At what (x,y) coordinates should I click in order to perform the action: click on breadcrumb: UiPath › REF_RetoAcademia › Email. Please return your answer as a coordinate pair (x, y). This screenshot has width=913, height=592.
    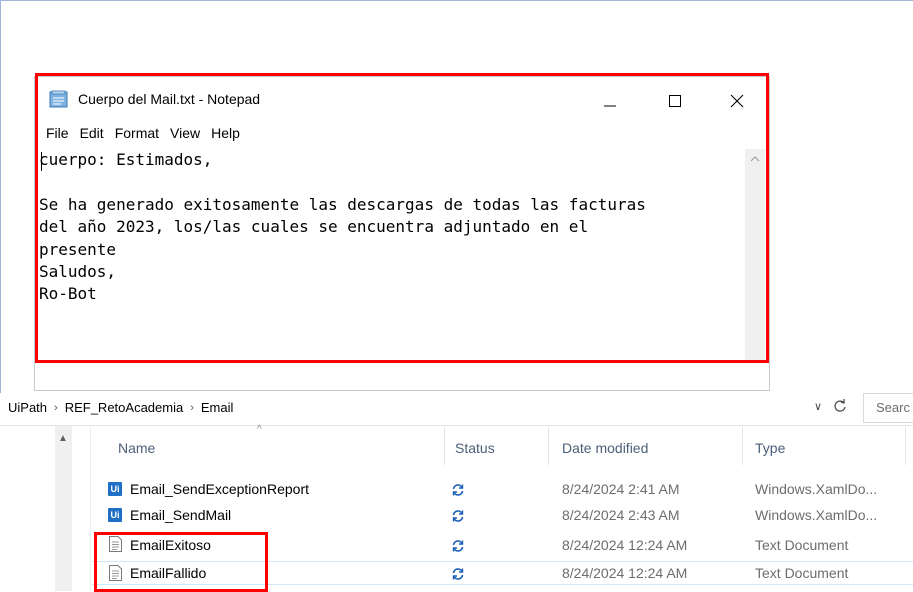
    Looking at the image, I should click on (120, 407).